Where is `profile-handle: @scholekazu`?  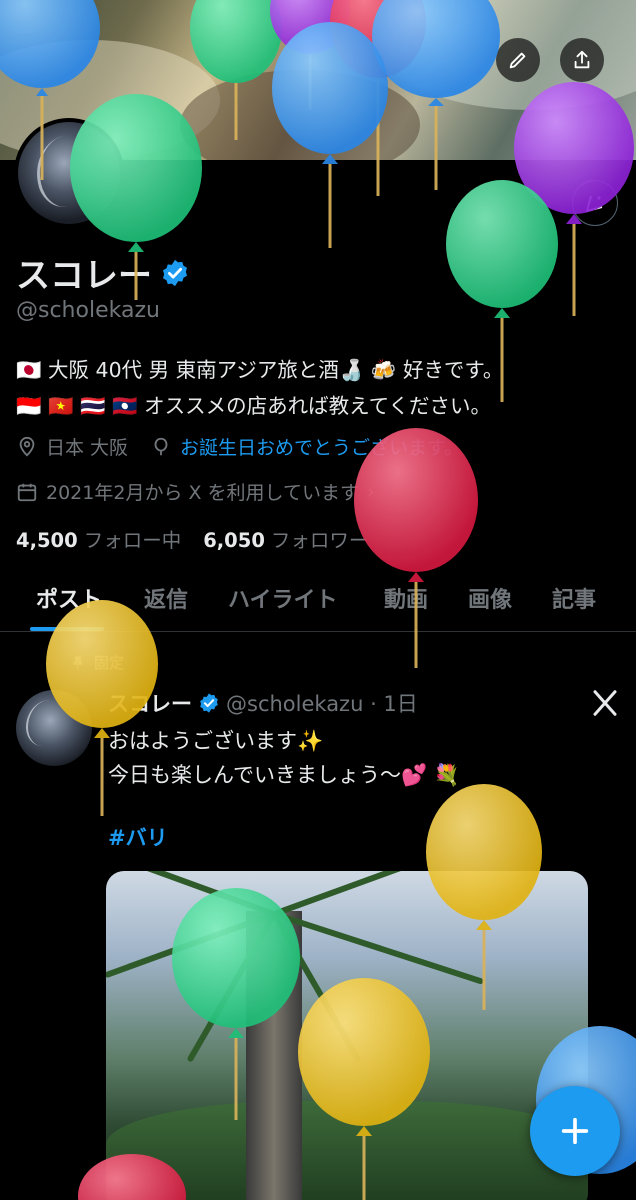 profile-handle: @scholekazu is located at coordinates (88, 310).